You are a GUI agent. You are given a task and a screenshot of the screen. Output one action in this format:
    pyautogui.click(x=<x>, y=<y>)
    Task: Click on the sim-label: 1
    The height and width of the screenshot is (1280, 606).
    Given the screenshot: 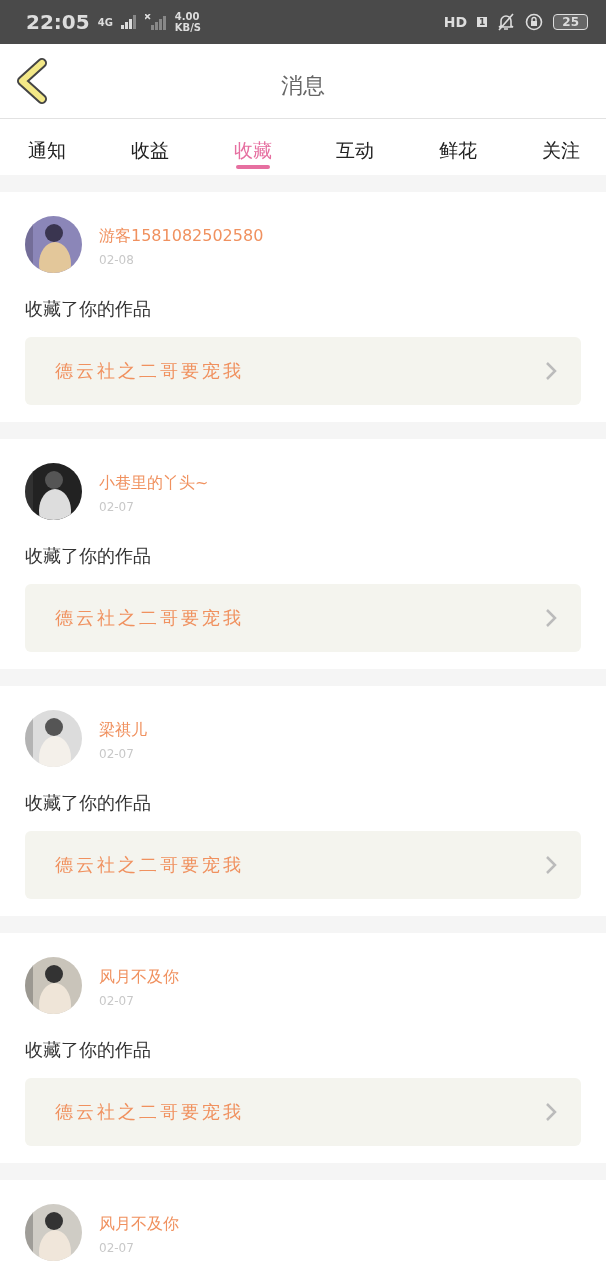 What is the action you would take?
    pyautogui.click(x=482, y=22)
    